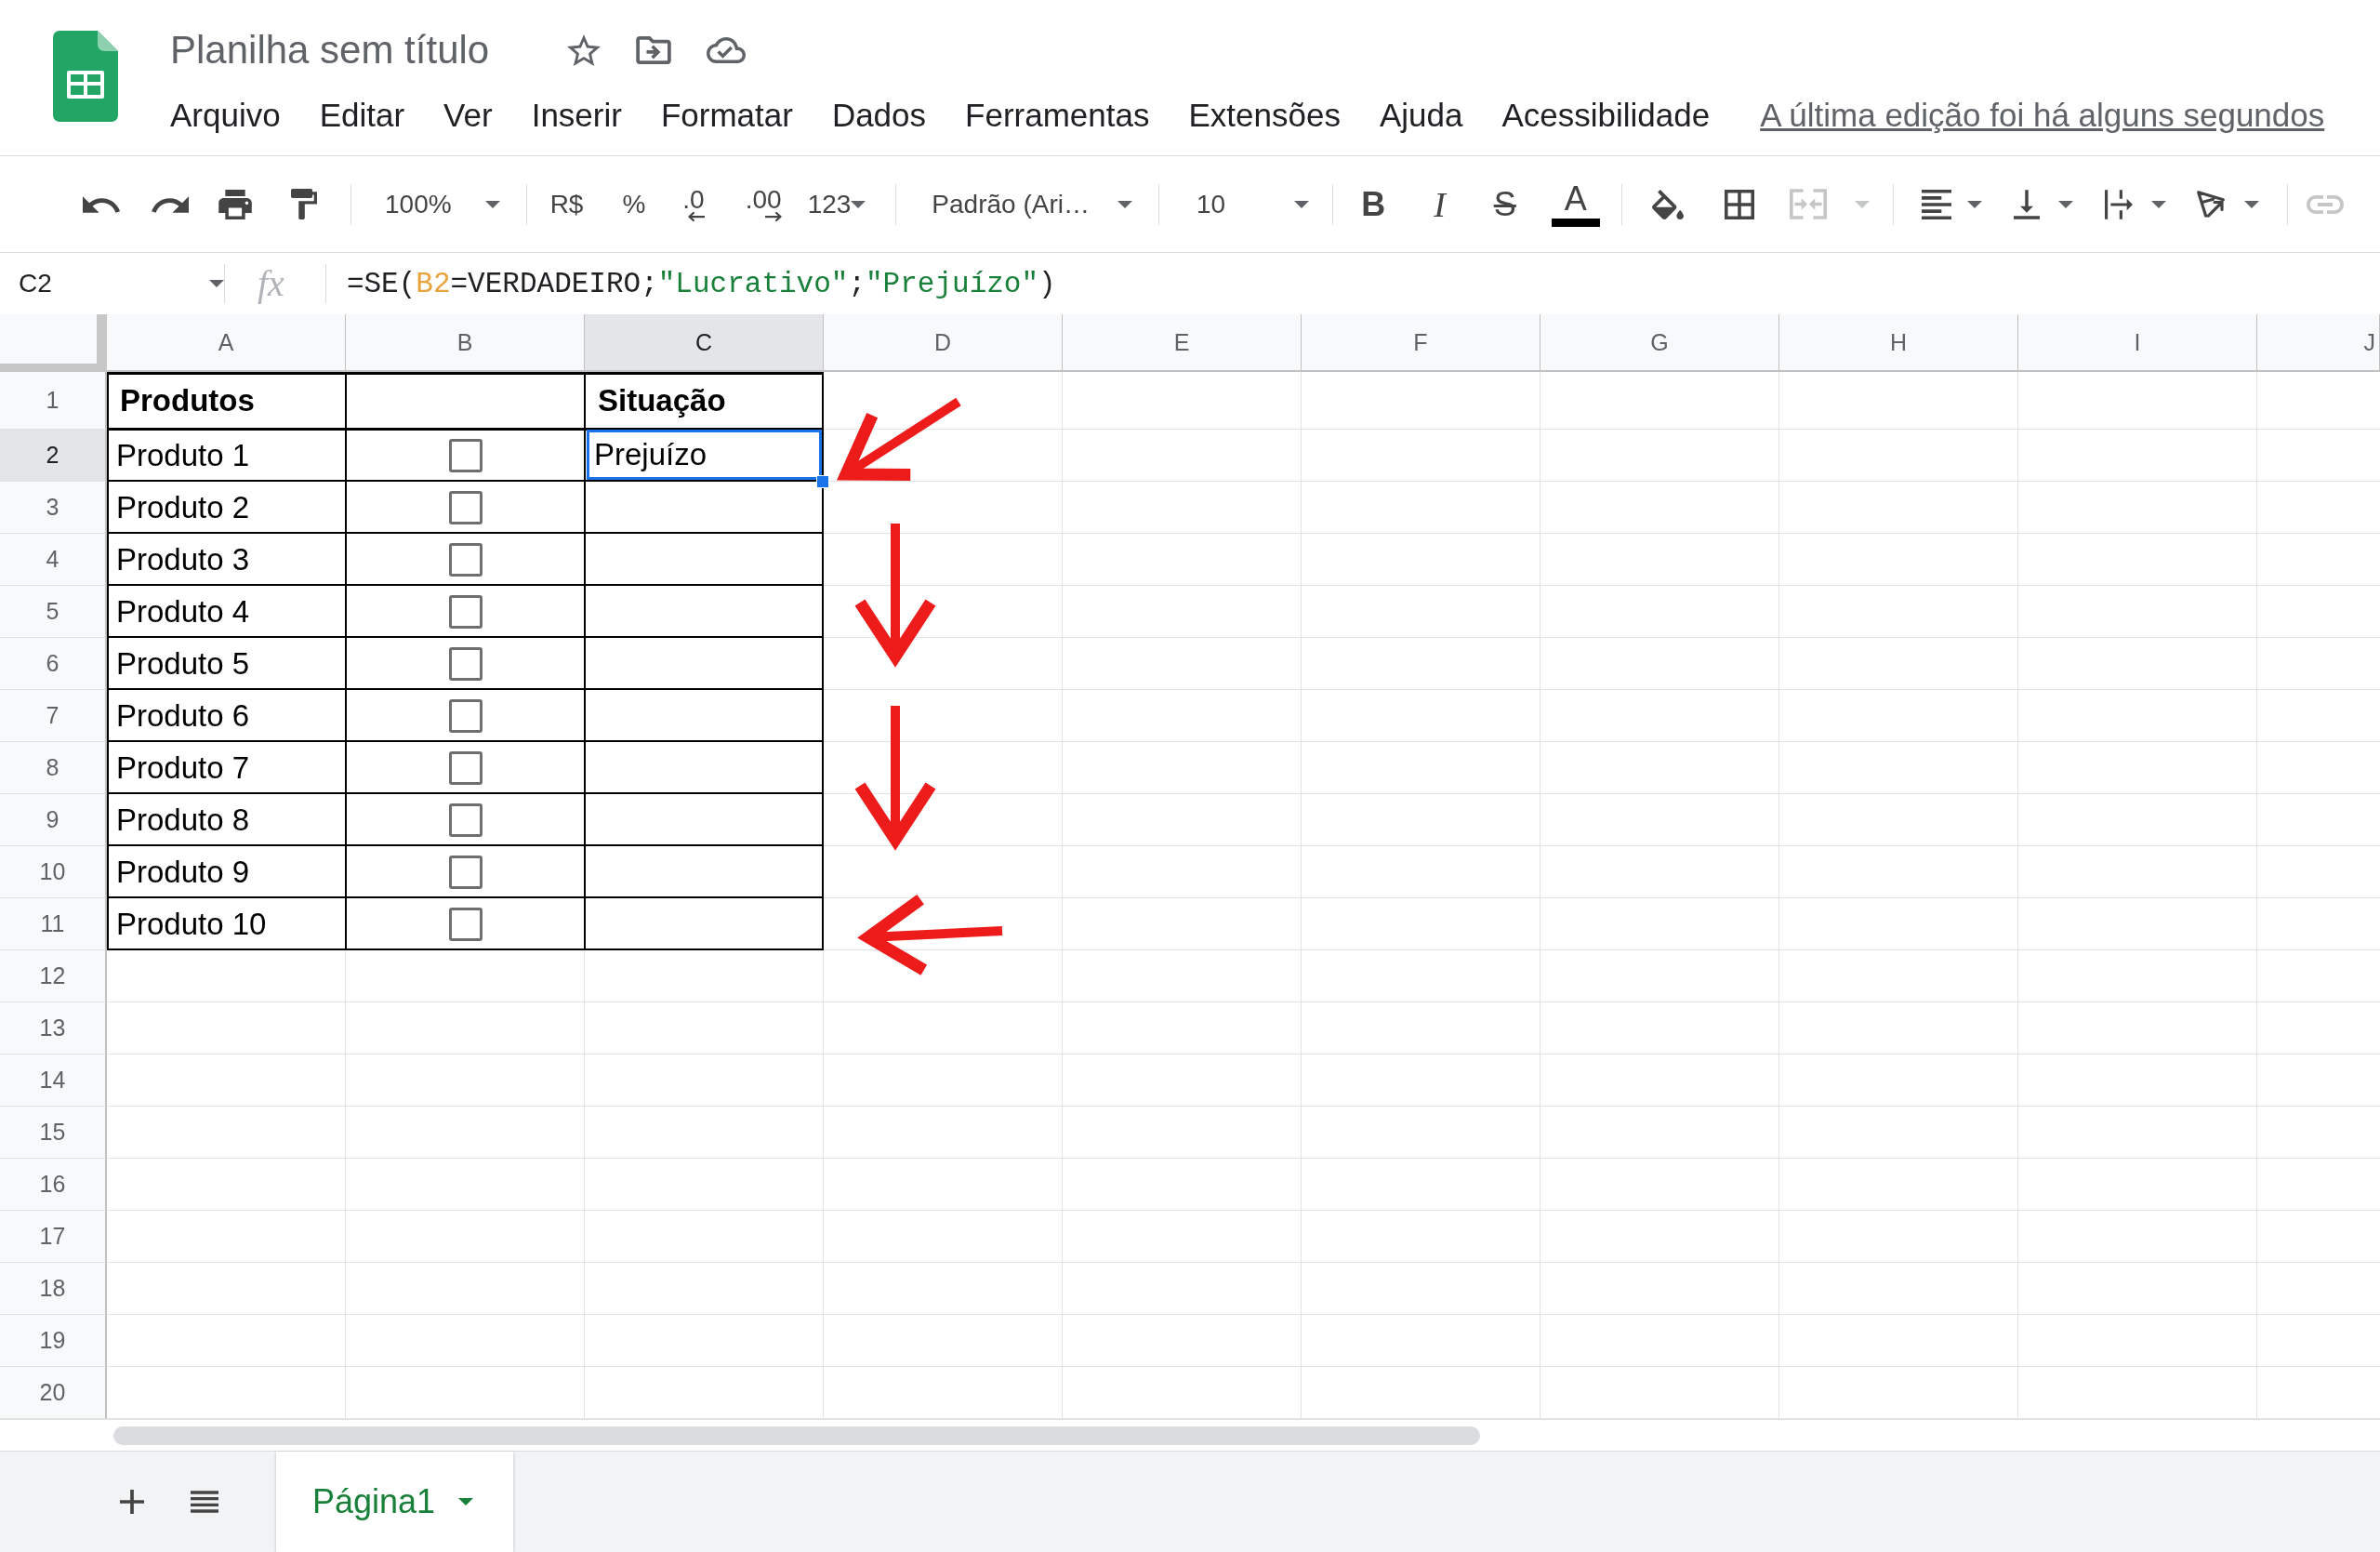 The image size is (2380, 1552). What do you see at coordinates (1182, 343) in the screenshot?
I see `column-header: E` at bounding box center [1182, 343].